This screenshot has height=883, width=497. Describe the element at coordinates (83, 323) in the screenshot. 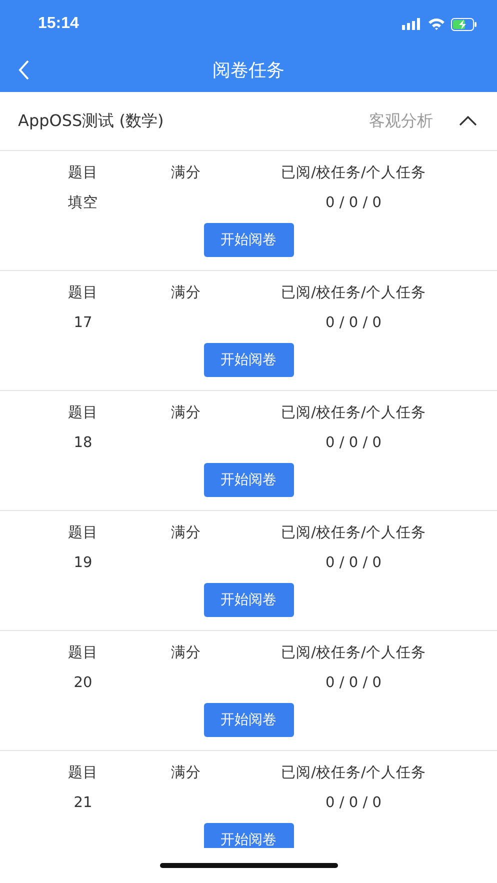

I see `question-name: 17` at that location.